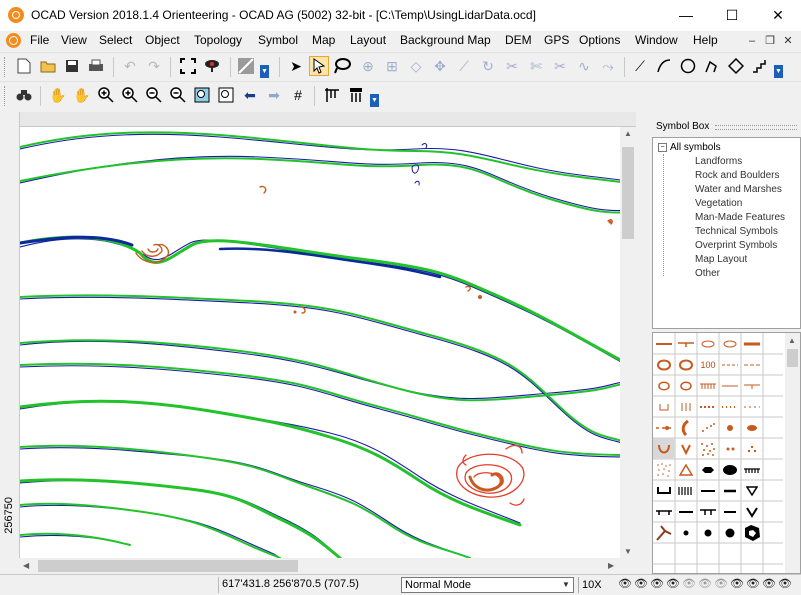 Image resolution: width=801 pixels, height=595 pixels. Describe the element at coordinates (730, 532) in the screenshot. I see `symbol-large-boulder-point` at that location.